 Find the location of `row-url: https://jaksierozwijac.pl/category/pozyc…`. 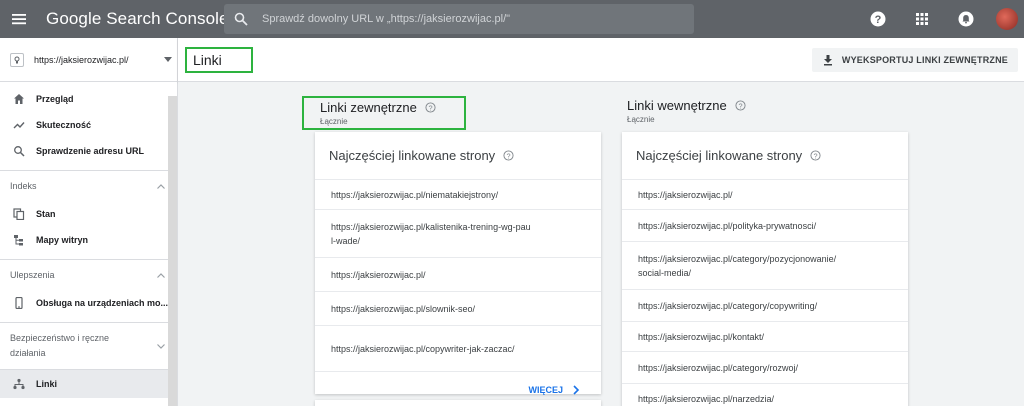

row-url: https://jaksierozwijac.pl/category/pozyc… is located at coordinates (737, 265).